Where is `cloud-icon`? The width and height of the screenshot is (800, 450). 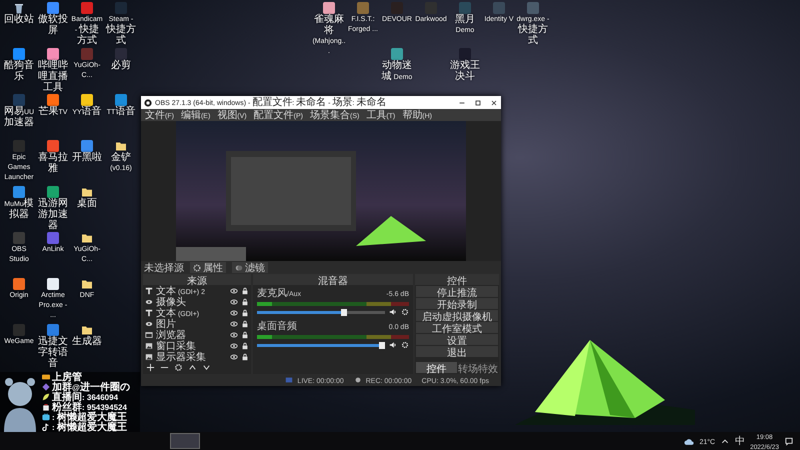
cloud-icon is located at coordinates (689, 441).